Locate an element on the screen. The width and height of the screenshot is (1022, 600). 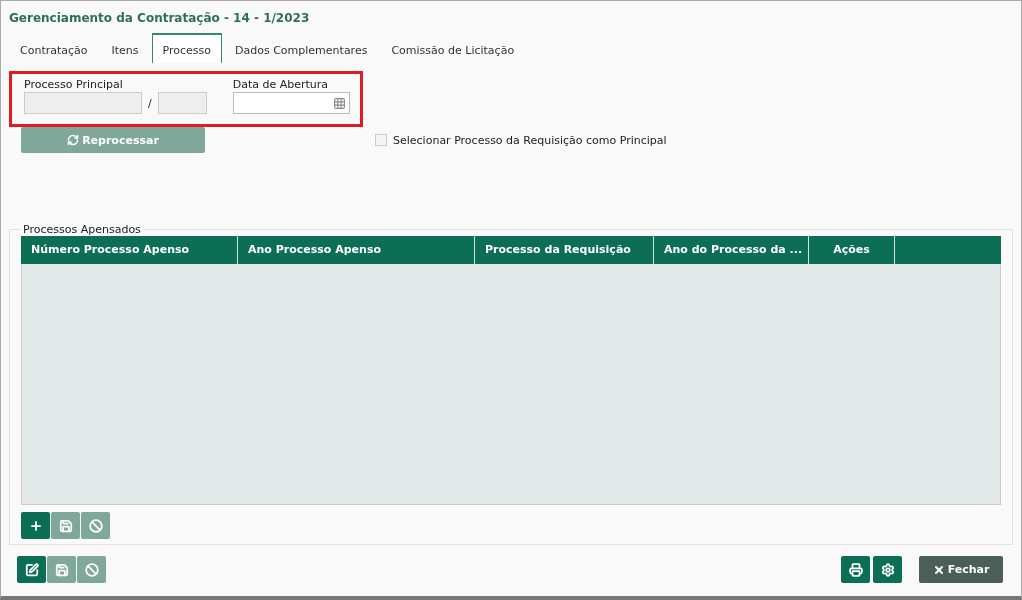
tab: Comissão de Licitação is located at coordinates (453, 51).